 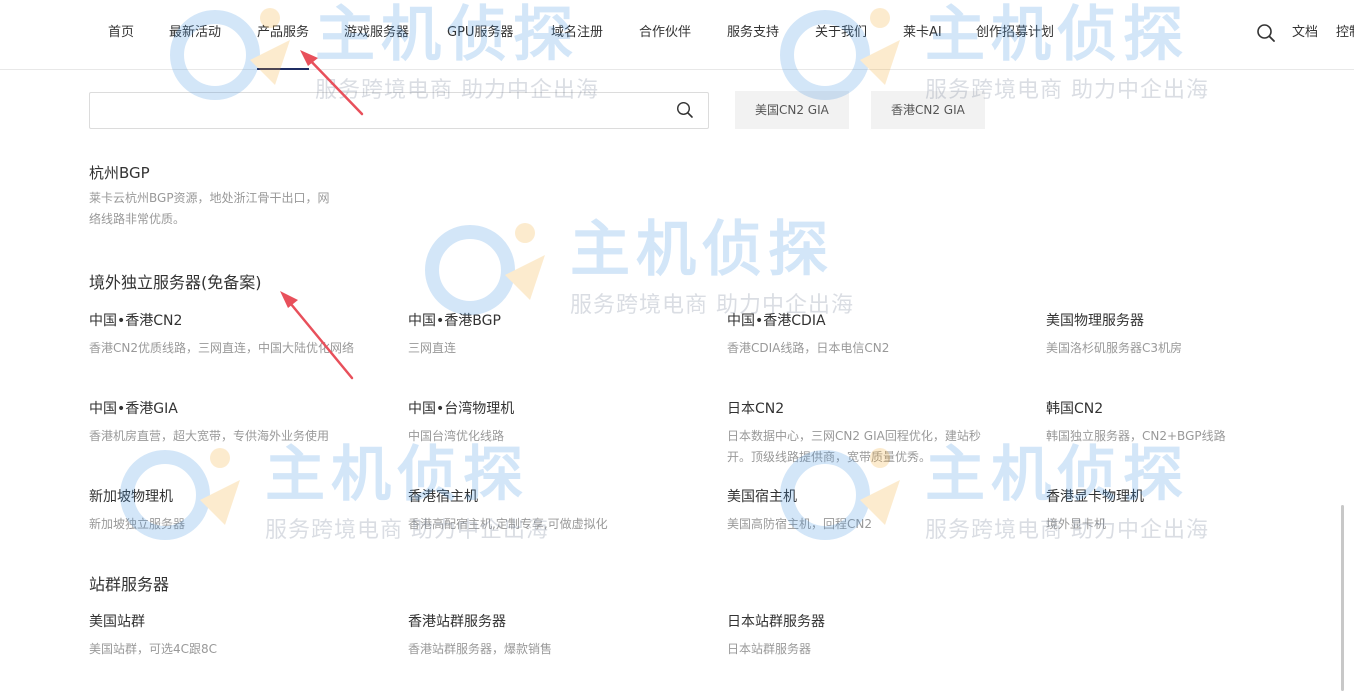 What do you see at coordinates (1114, 348) in the screenshot?
I see `product-desc: 美国洛杉矶服务器C3机房` at bounding box center [1114, 348].